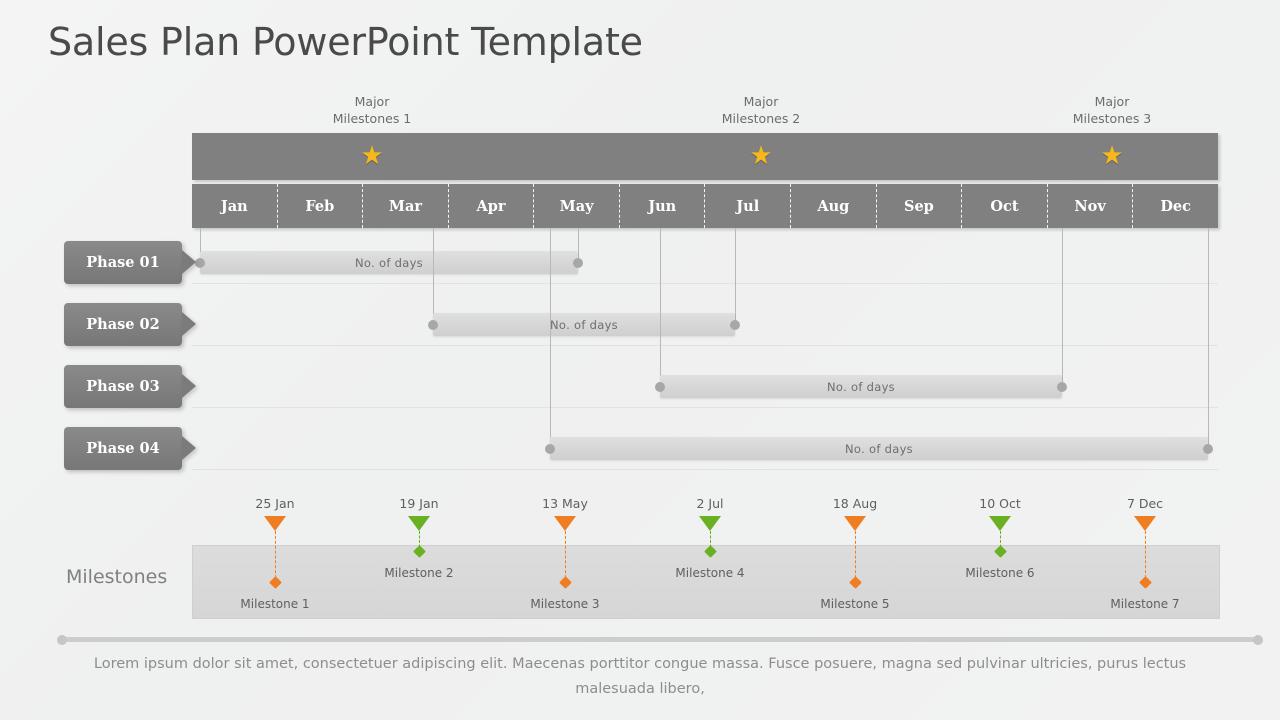 This screenshot has height=720, width=1280. Describe the element at coordinates (372, 118) in the screenshot. I see `major-milestone-caption-line2: Milestones 1` at that location.